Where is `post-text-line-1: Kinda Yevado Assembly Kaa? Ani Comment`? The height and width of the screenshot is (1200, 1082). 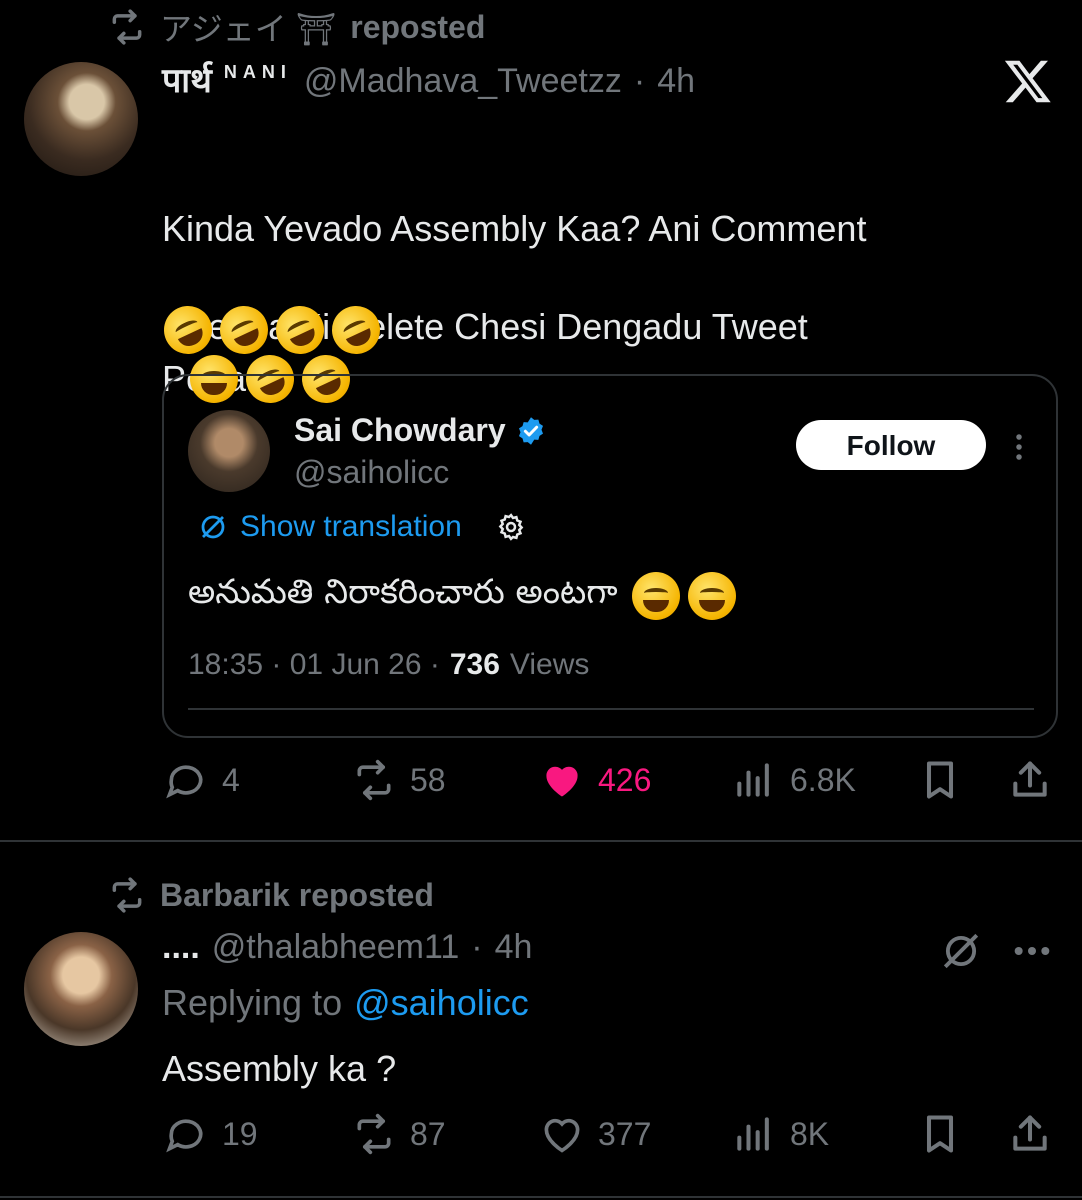 post-text-line-1: Kinda Yevado Assembly Kaa? Ani Comment is located at coordinates (514, 228).